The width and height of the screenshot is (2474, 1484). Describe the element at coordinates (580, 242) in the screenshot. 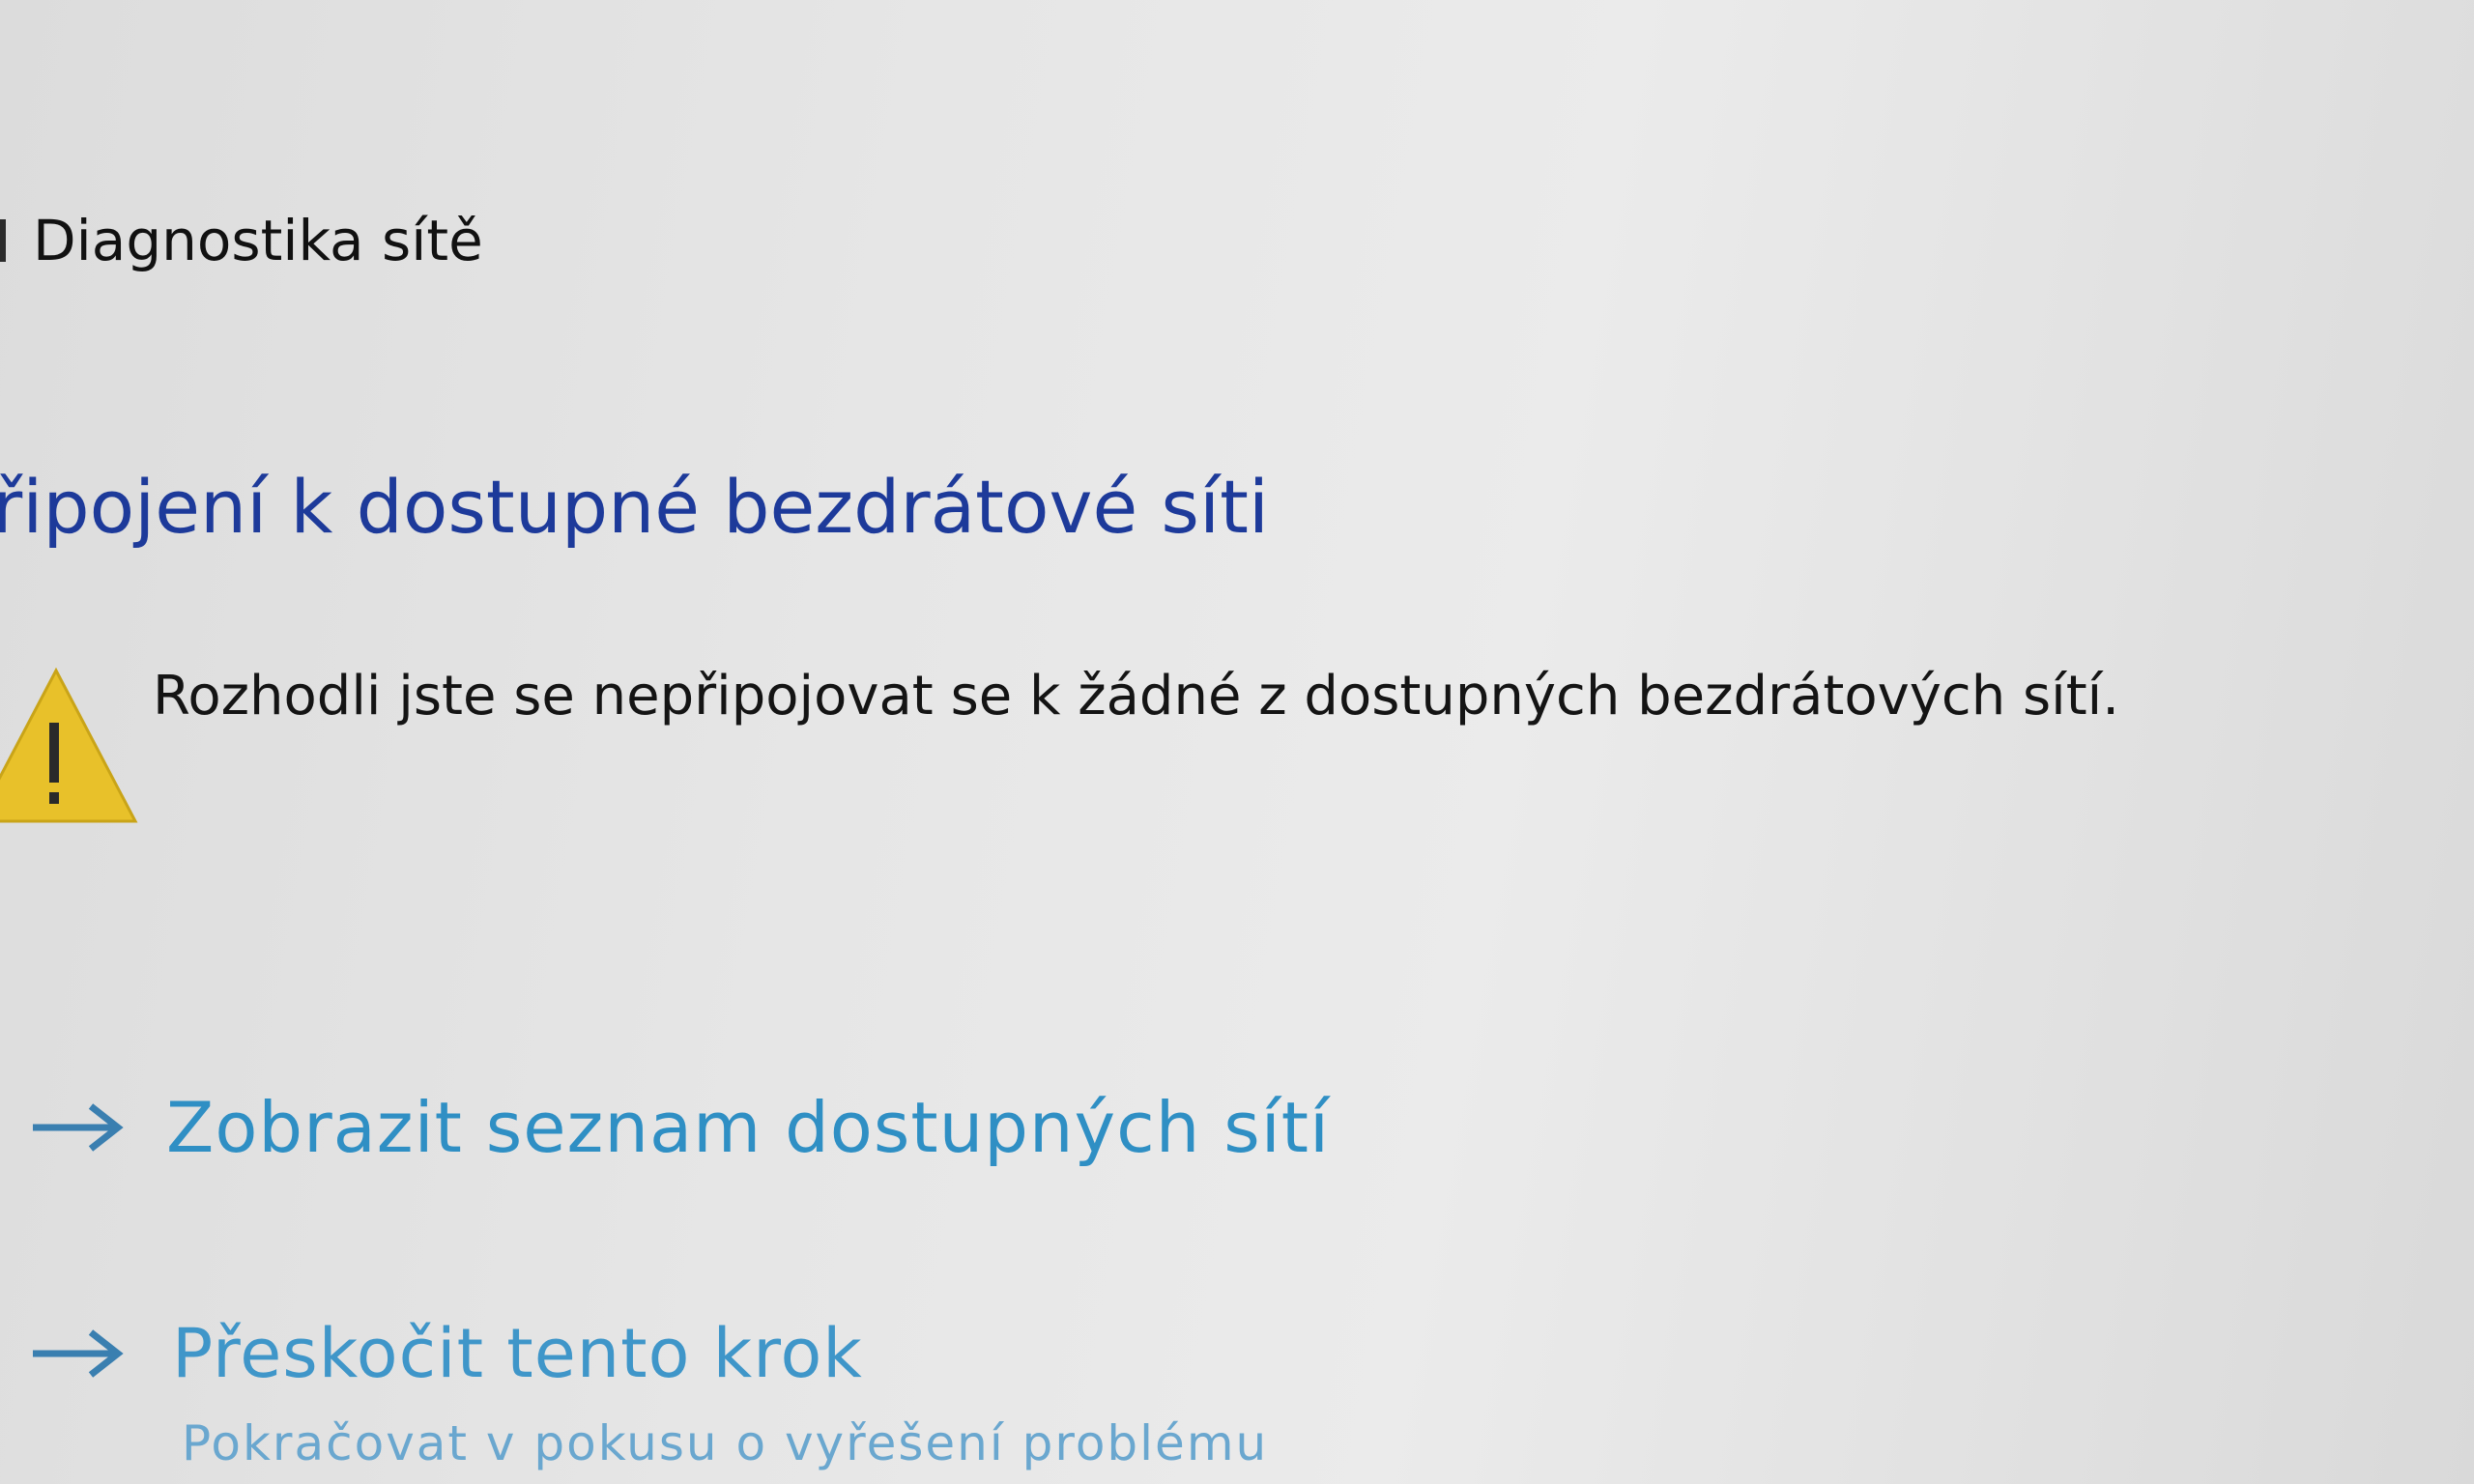

I see `title-bar: Diagnostika sítě` at that location.